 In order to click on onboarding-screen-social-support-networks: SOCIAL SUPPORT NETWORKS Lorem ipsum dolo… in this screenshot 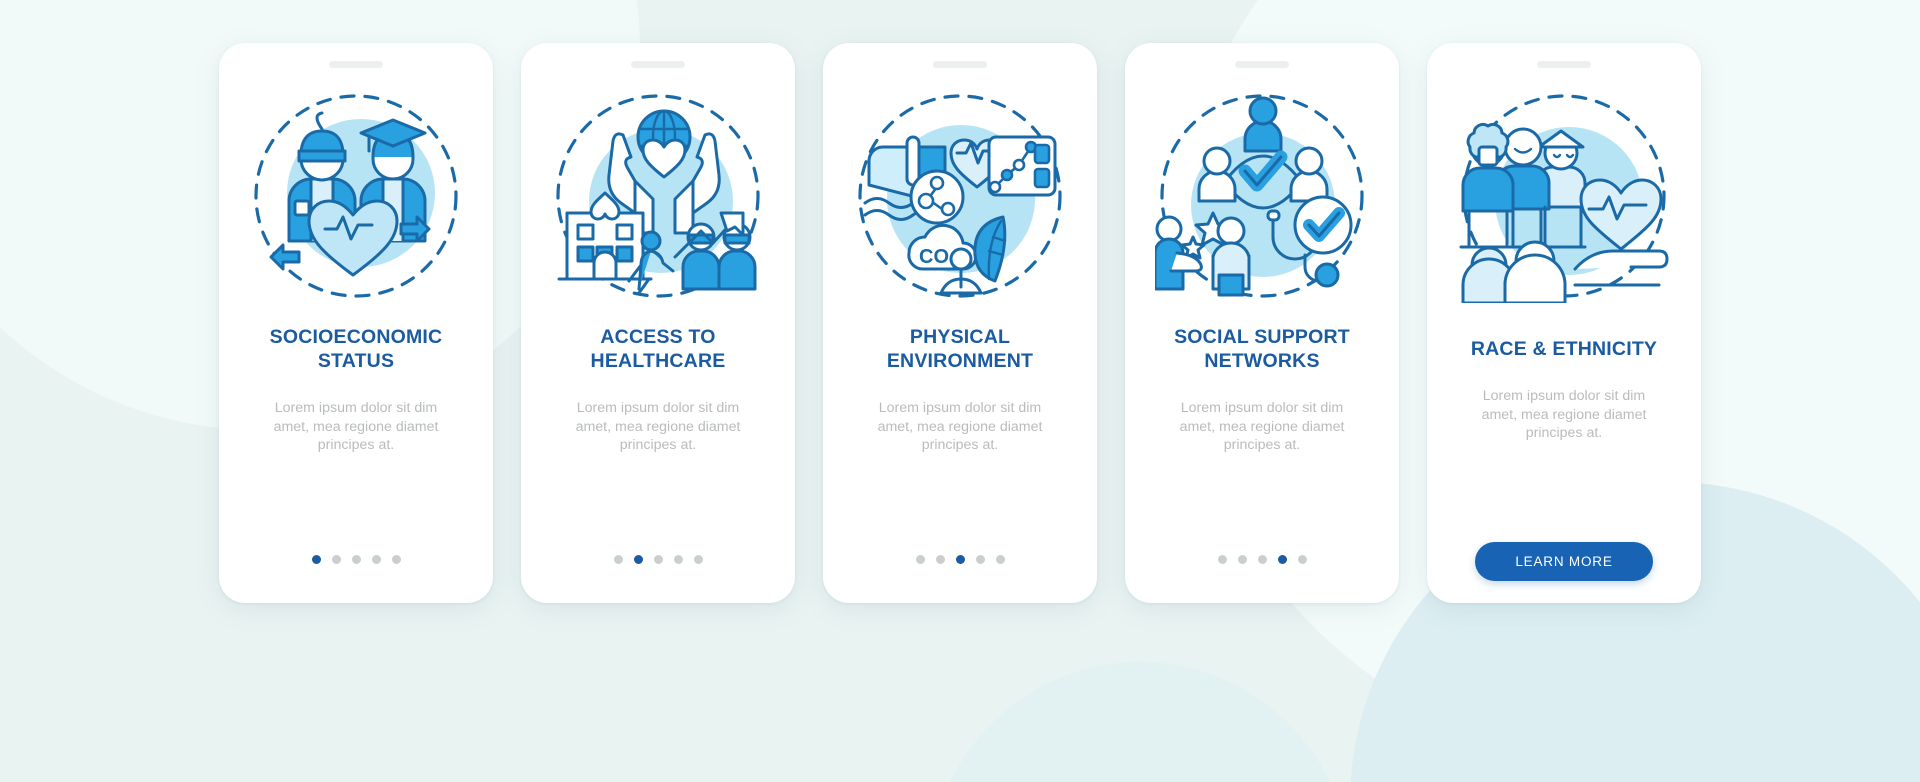, I will do `click(1262, 323)`.